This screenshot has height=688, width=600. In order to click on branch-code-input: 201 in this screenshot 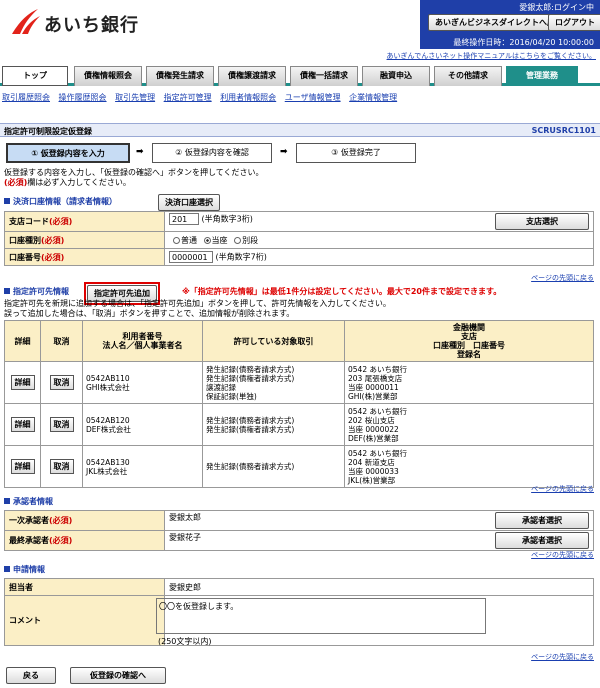, I will do `click(184, 219)`.